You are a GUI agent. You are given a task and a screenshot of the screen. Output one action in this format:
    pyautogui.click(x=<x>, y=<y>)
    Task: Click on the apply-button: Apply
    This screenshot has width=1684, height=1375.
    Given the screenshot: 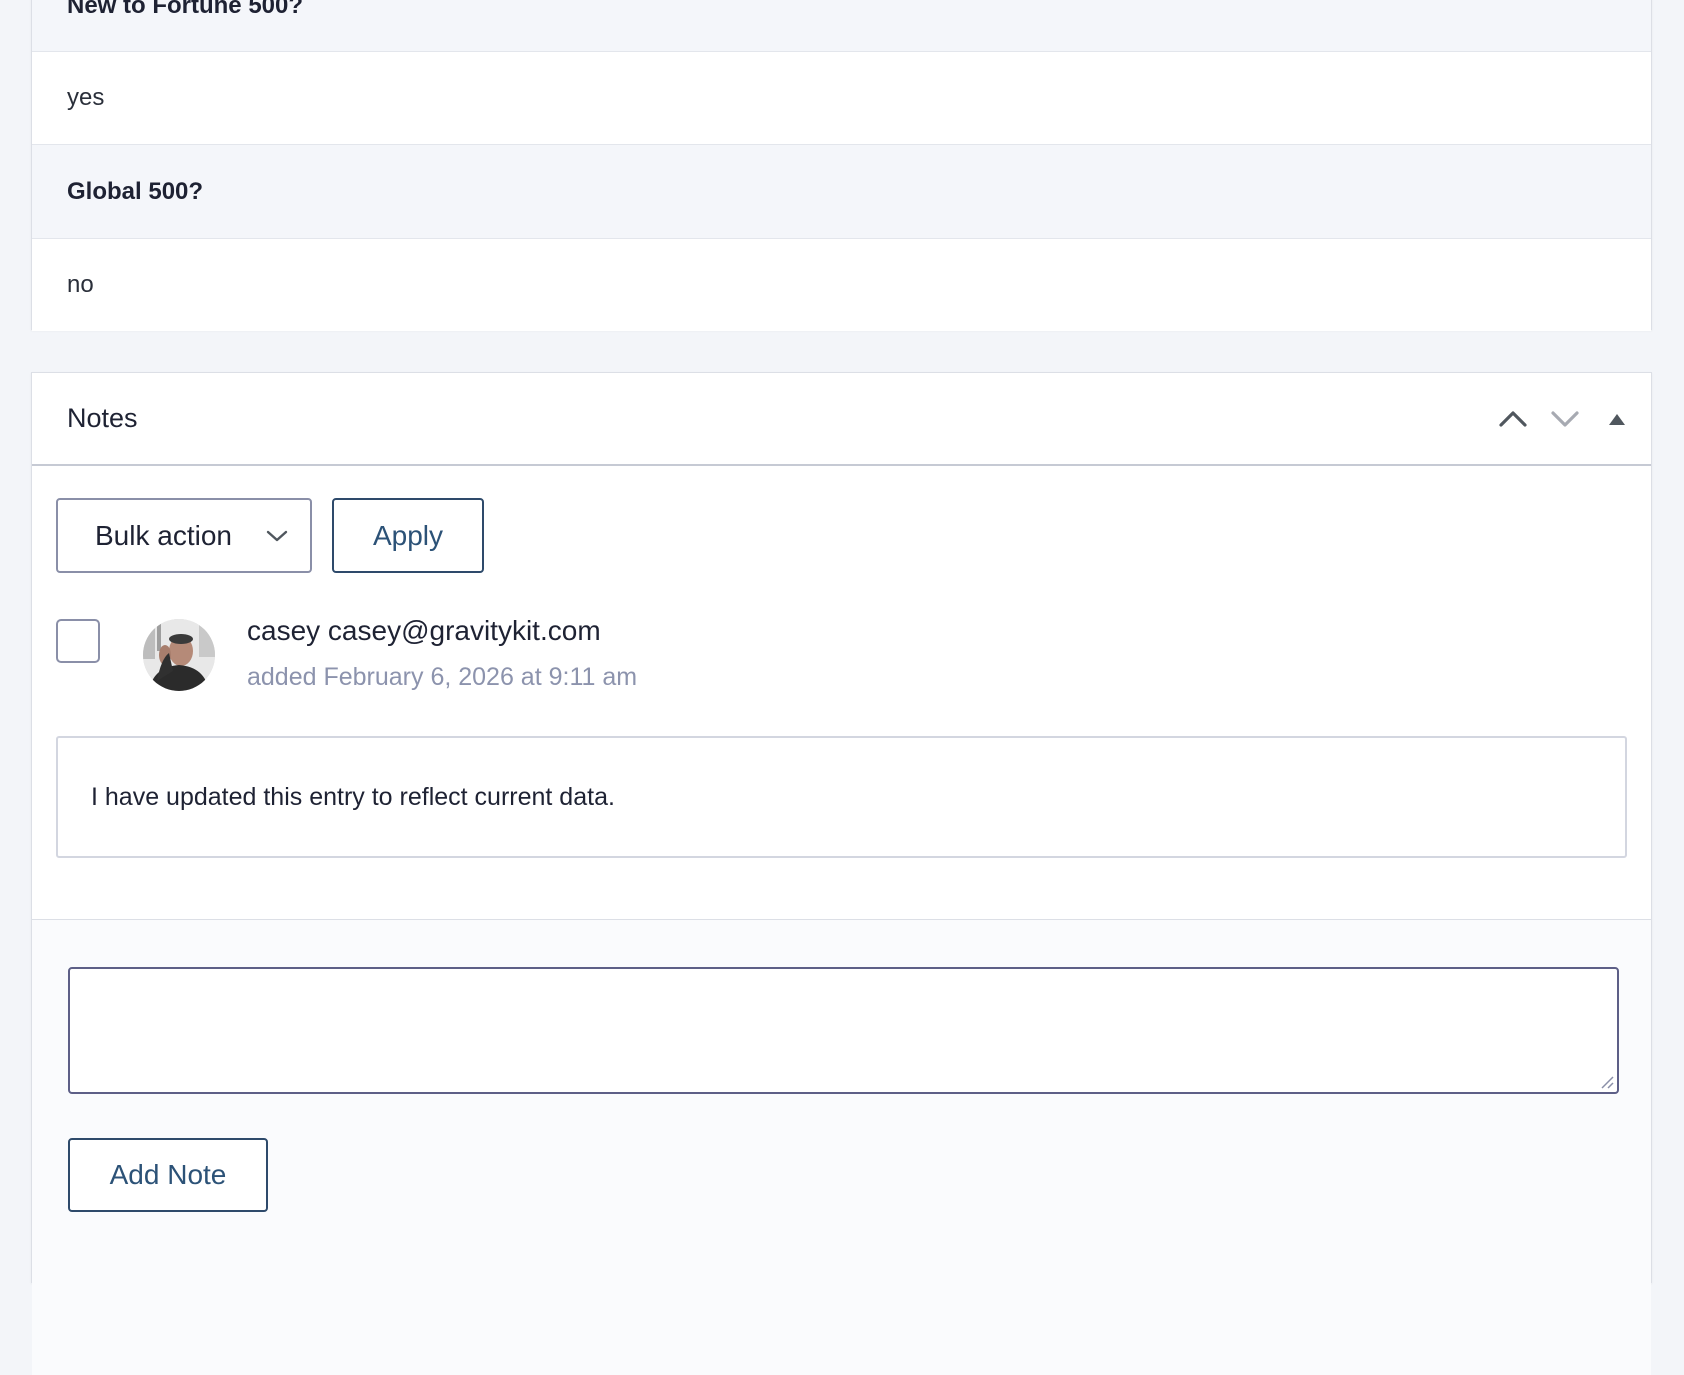 What is the action you would take?
    pyautogui.click(x=408, y=535)
    